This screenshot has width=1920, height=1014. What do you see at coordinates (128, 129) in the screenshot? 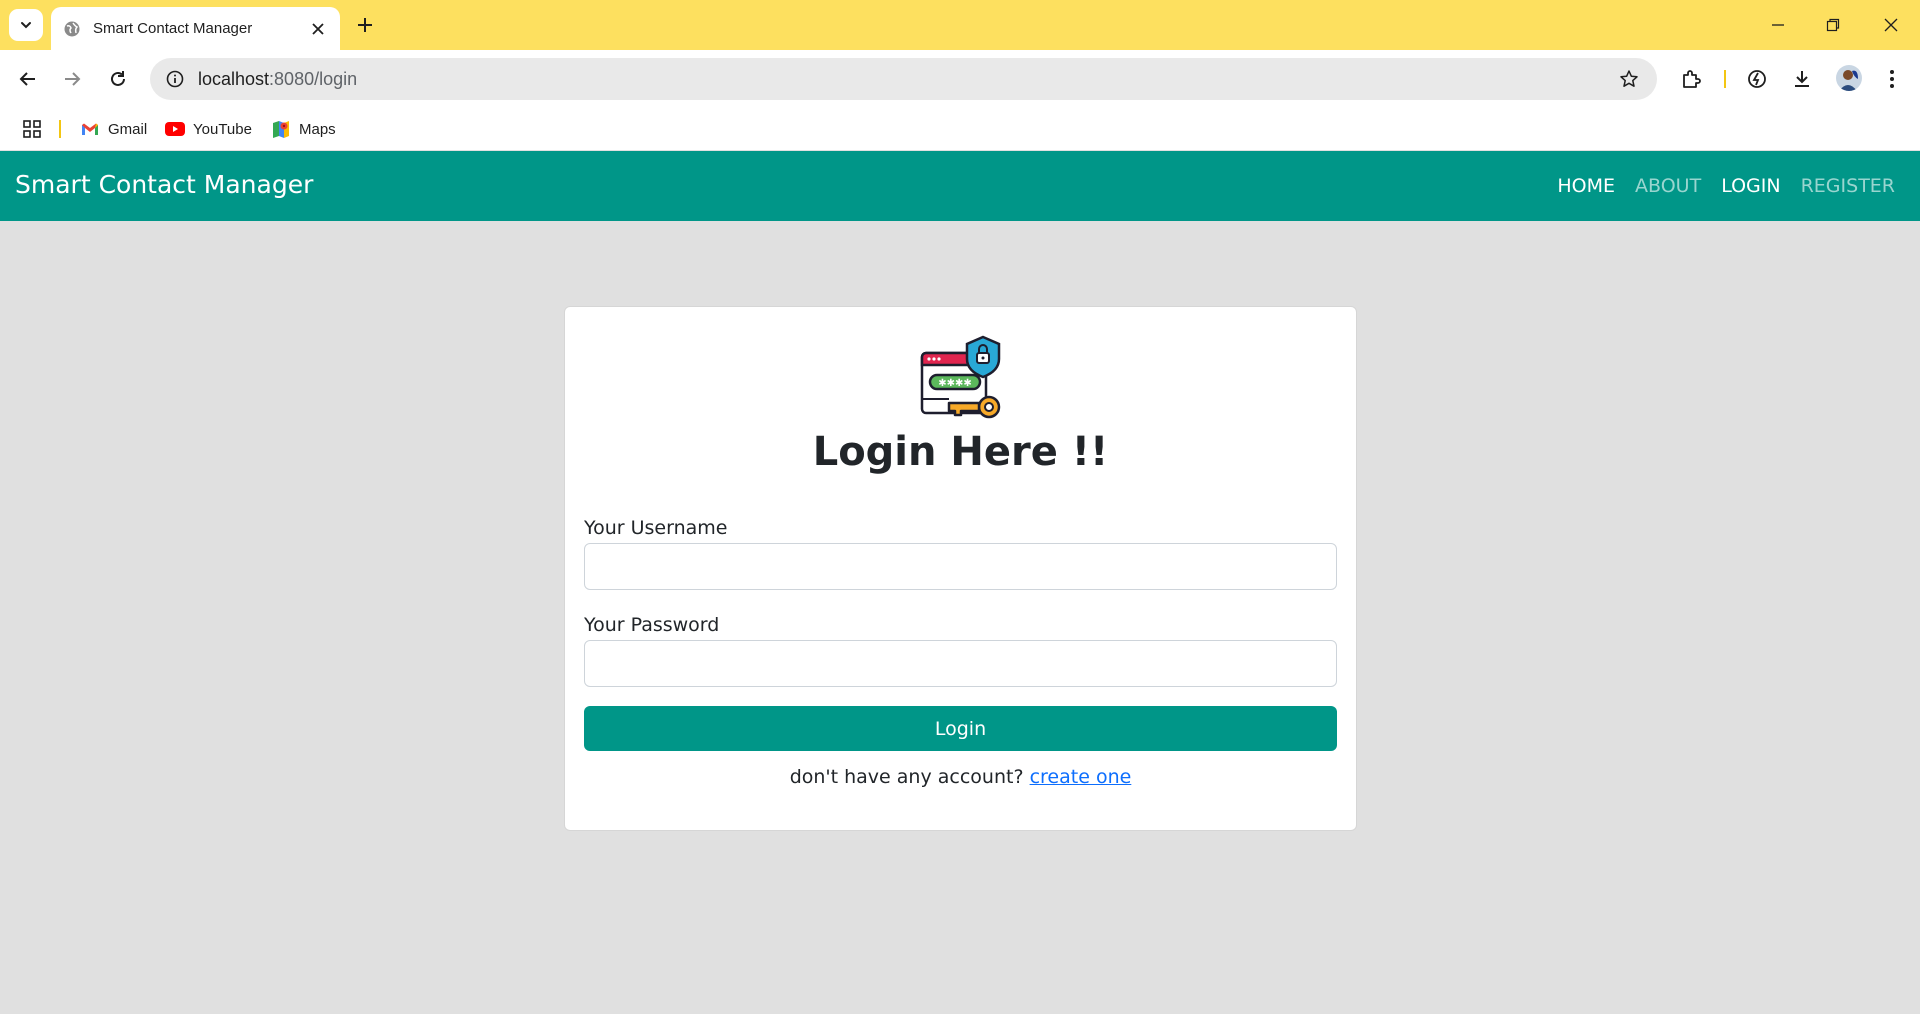
I see `bookmark-label: Gmail` at bounding box center [128, 129].